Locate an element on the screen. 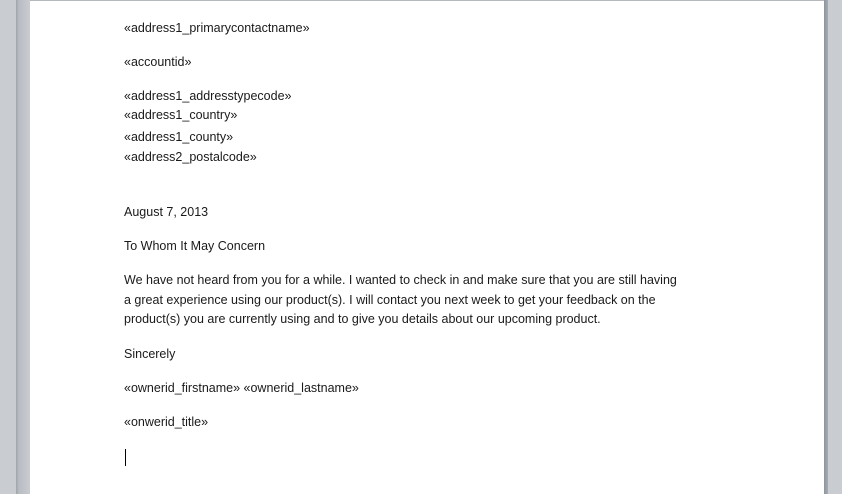 The width and height of the screenshot is (842, 494). left-page-shadow is located at coordinates (23, 247).